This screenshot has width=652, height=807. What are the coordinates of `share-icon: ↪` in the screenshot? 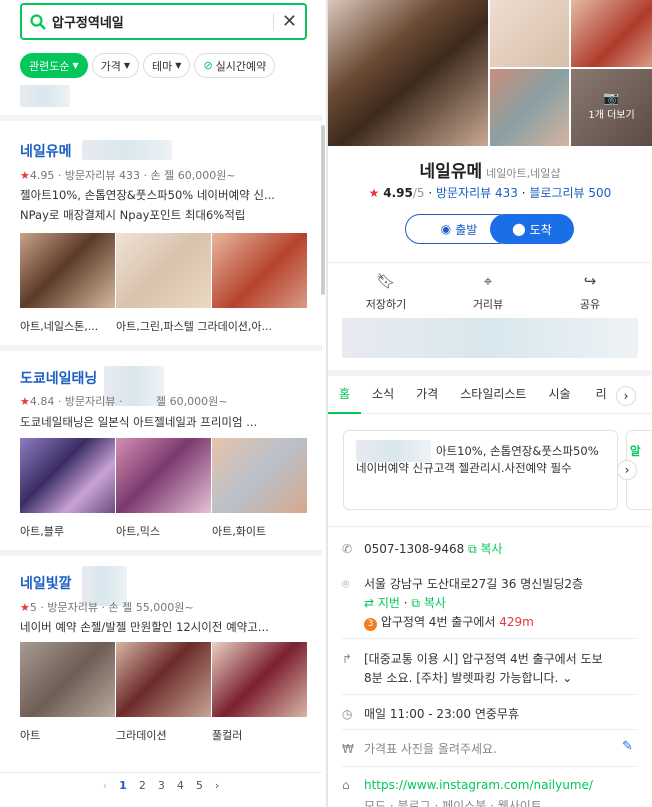 It's located at (590, 281).